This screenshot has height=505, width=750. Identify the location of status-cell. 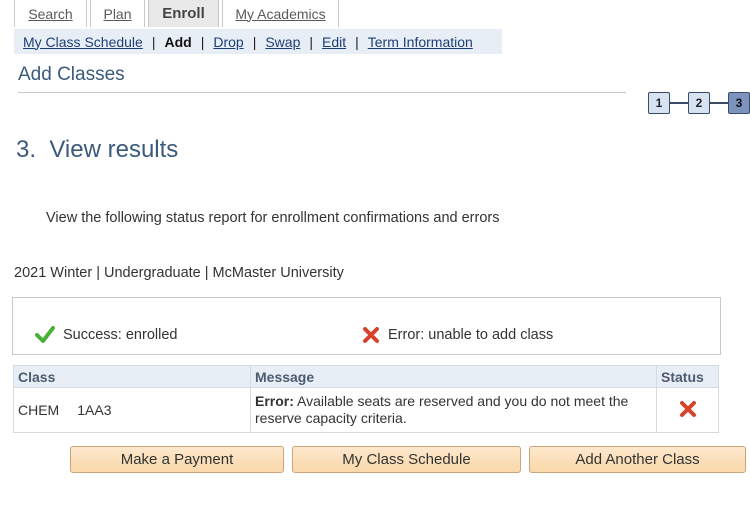
(687, 410).